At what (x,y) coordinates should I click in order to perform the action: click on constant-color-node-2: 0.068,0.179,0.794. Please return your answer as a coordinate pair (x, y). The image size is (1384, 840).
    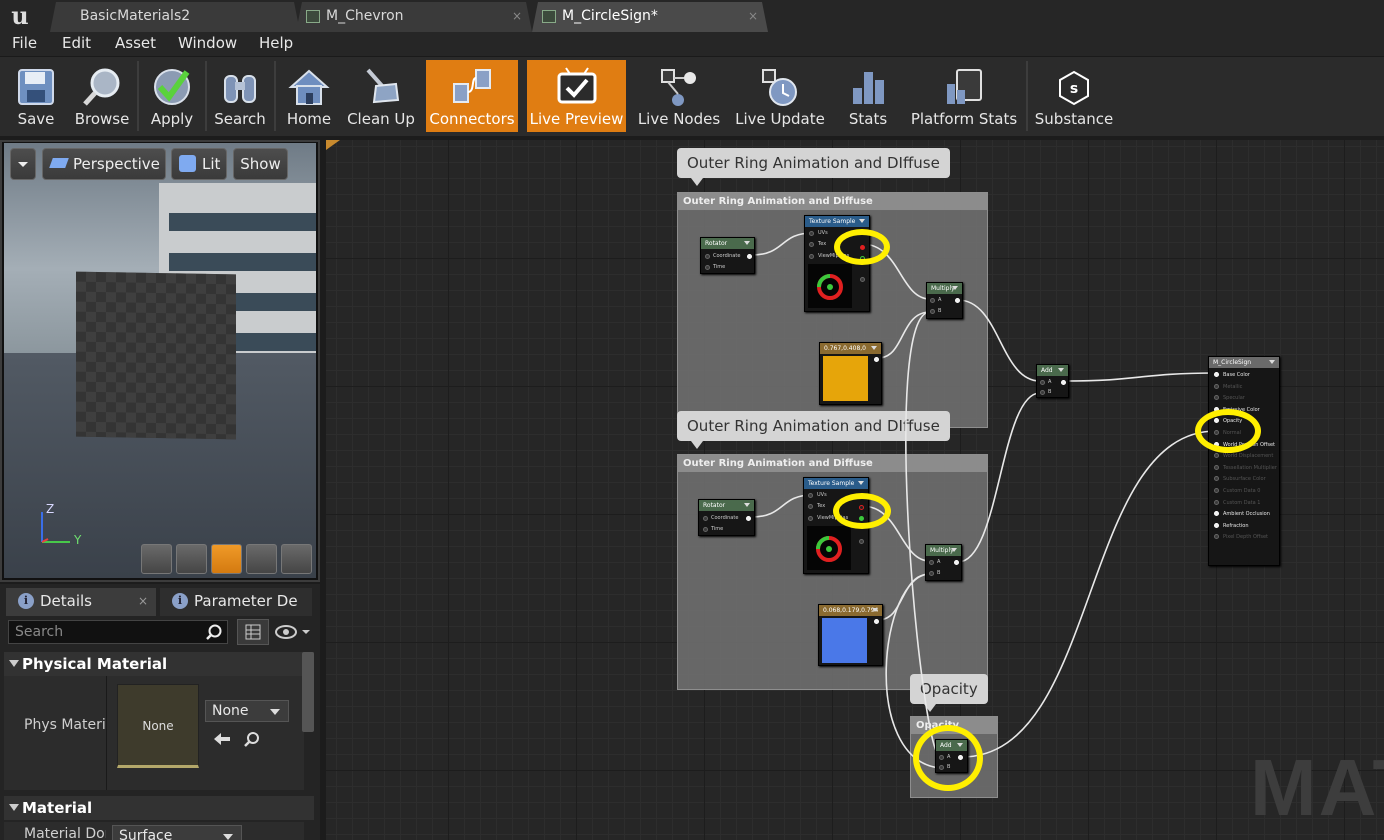
    Looking at the image, I should click on (850, 635).